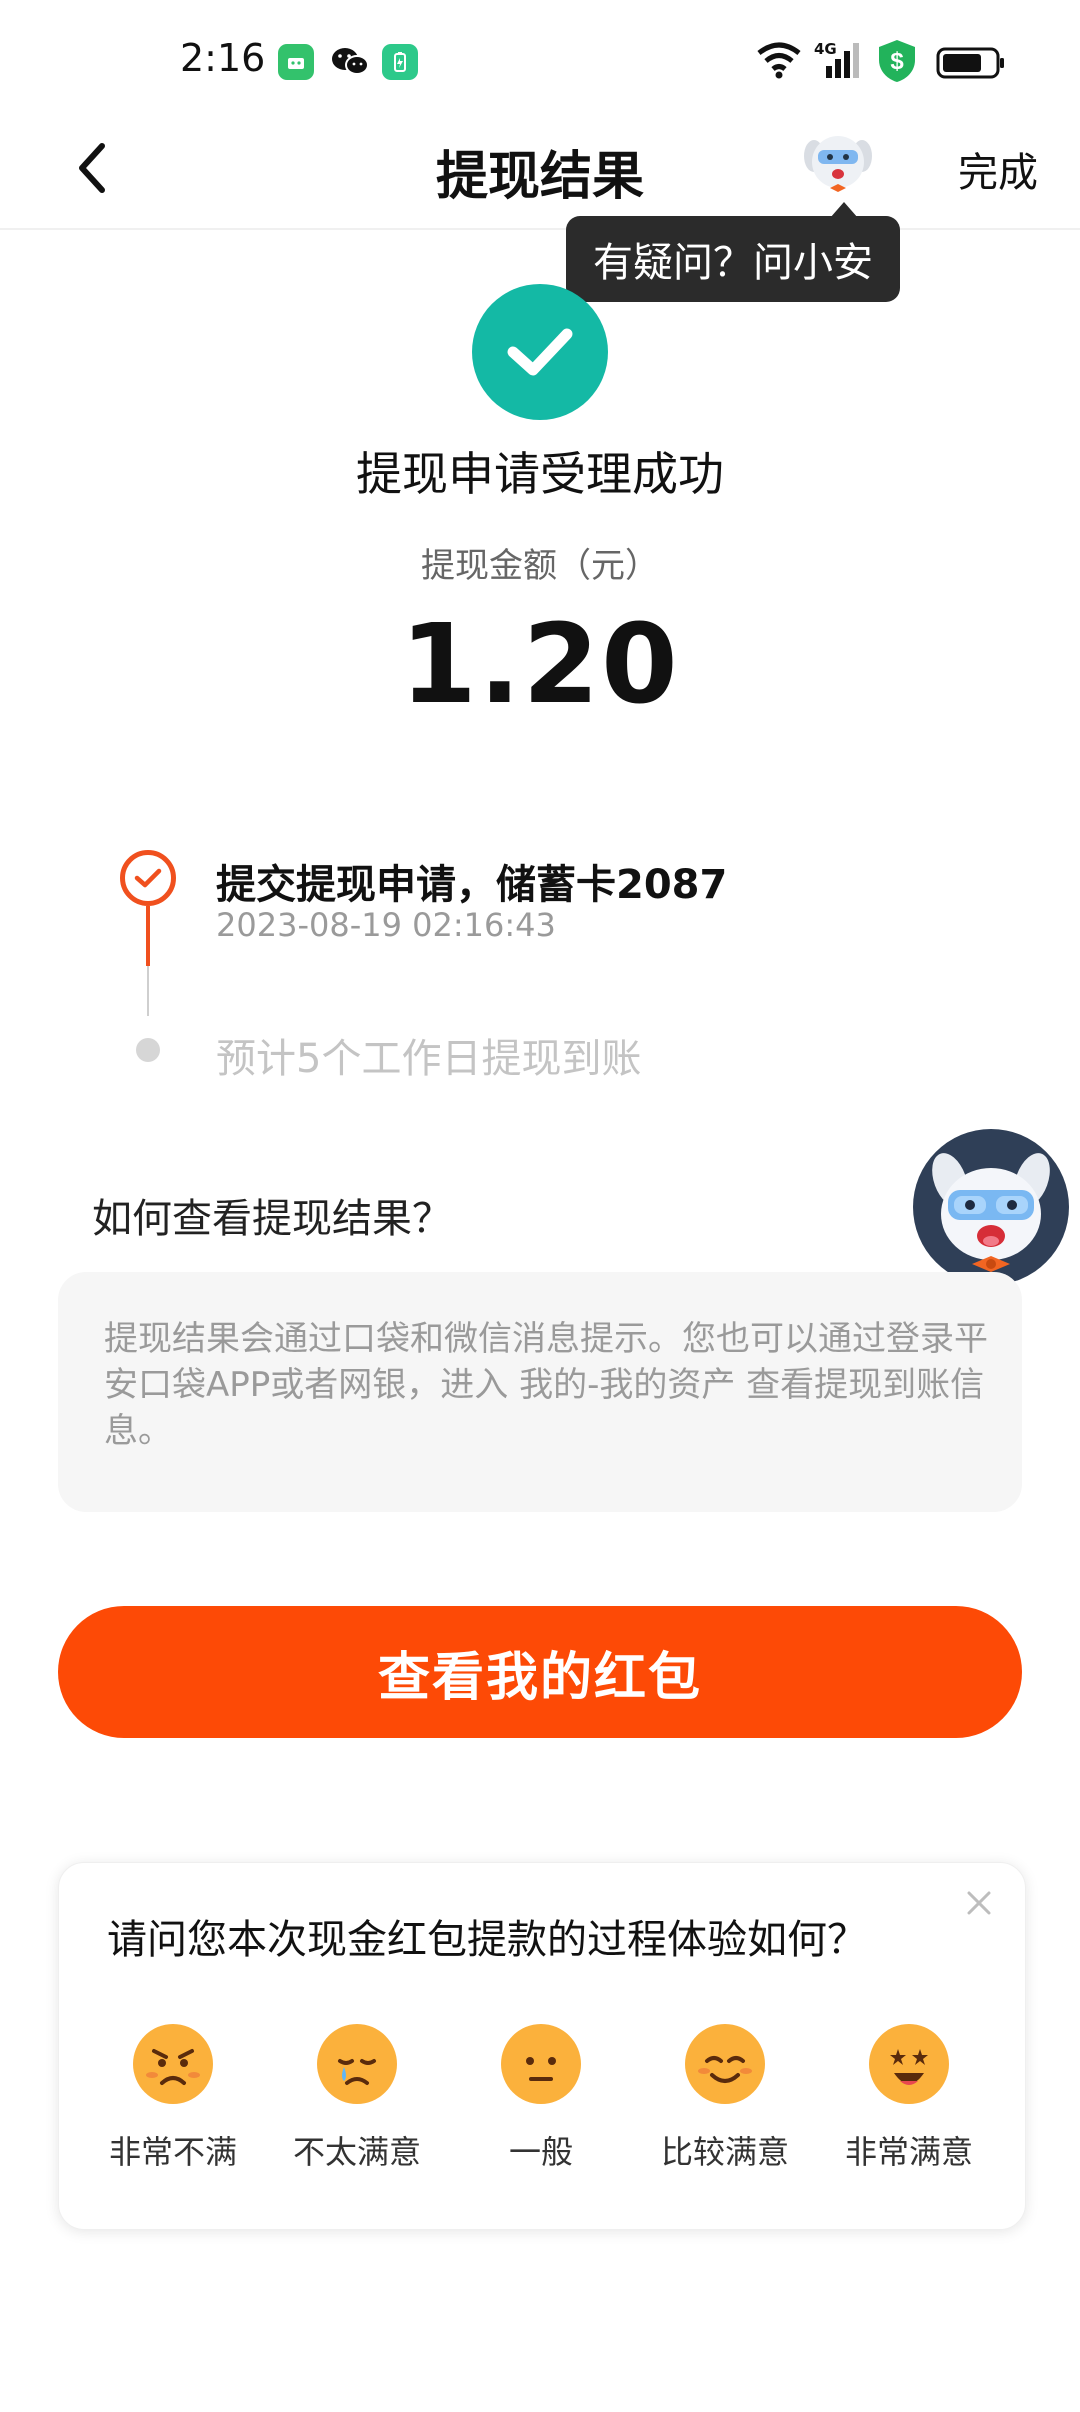  I want to click on timeline-step-label: 预计5个工作日提现到账, so click(429, 1059).